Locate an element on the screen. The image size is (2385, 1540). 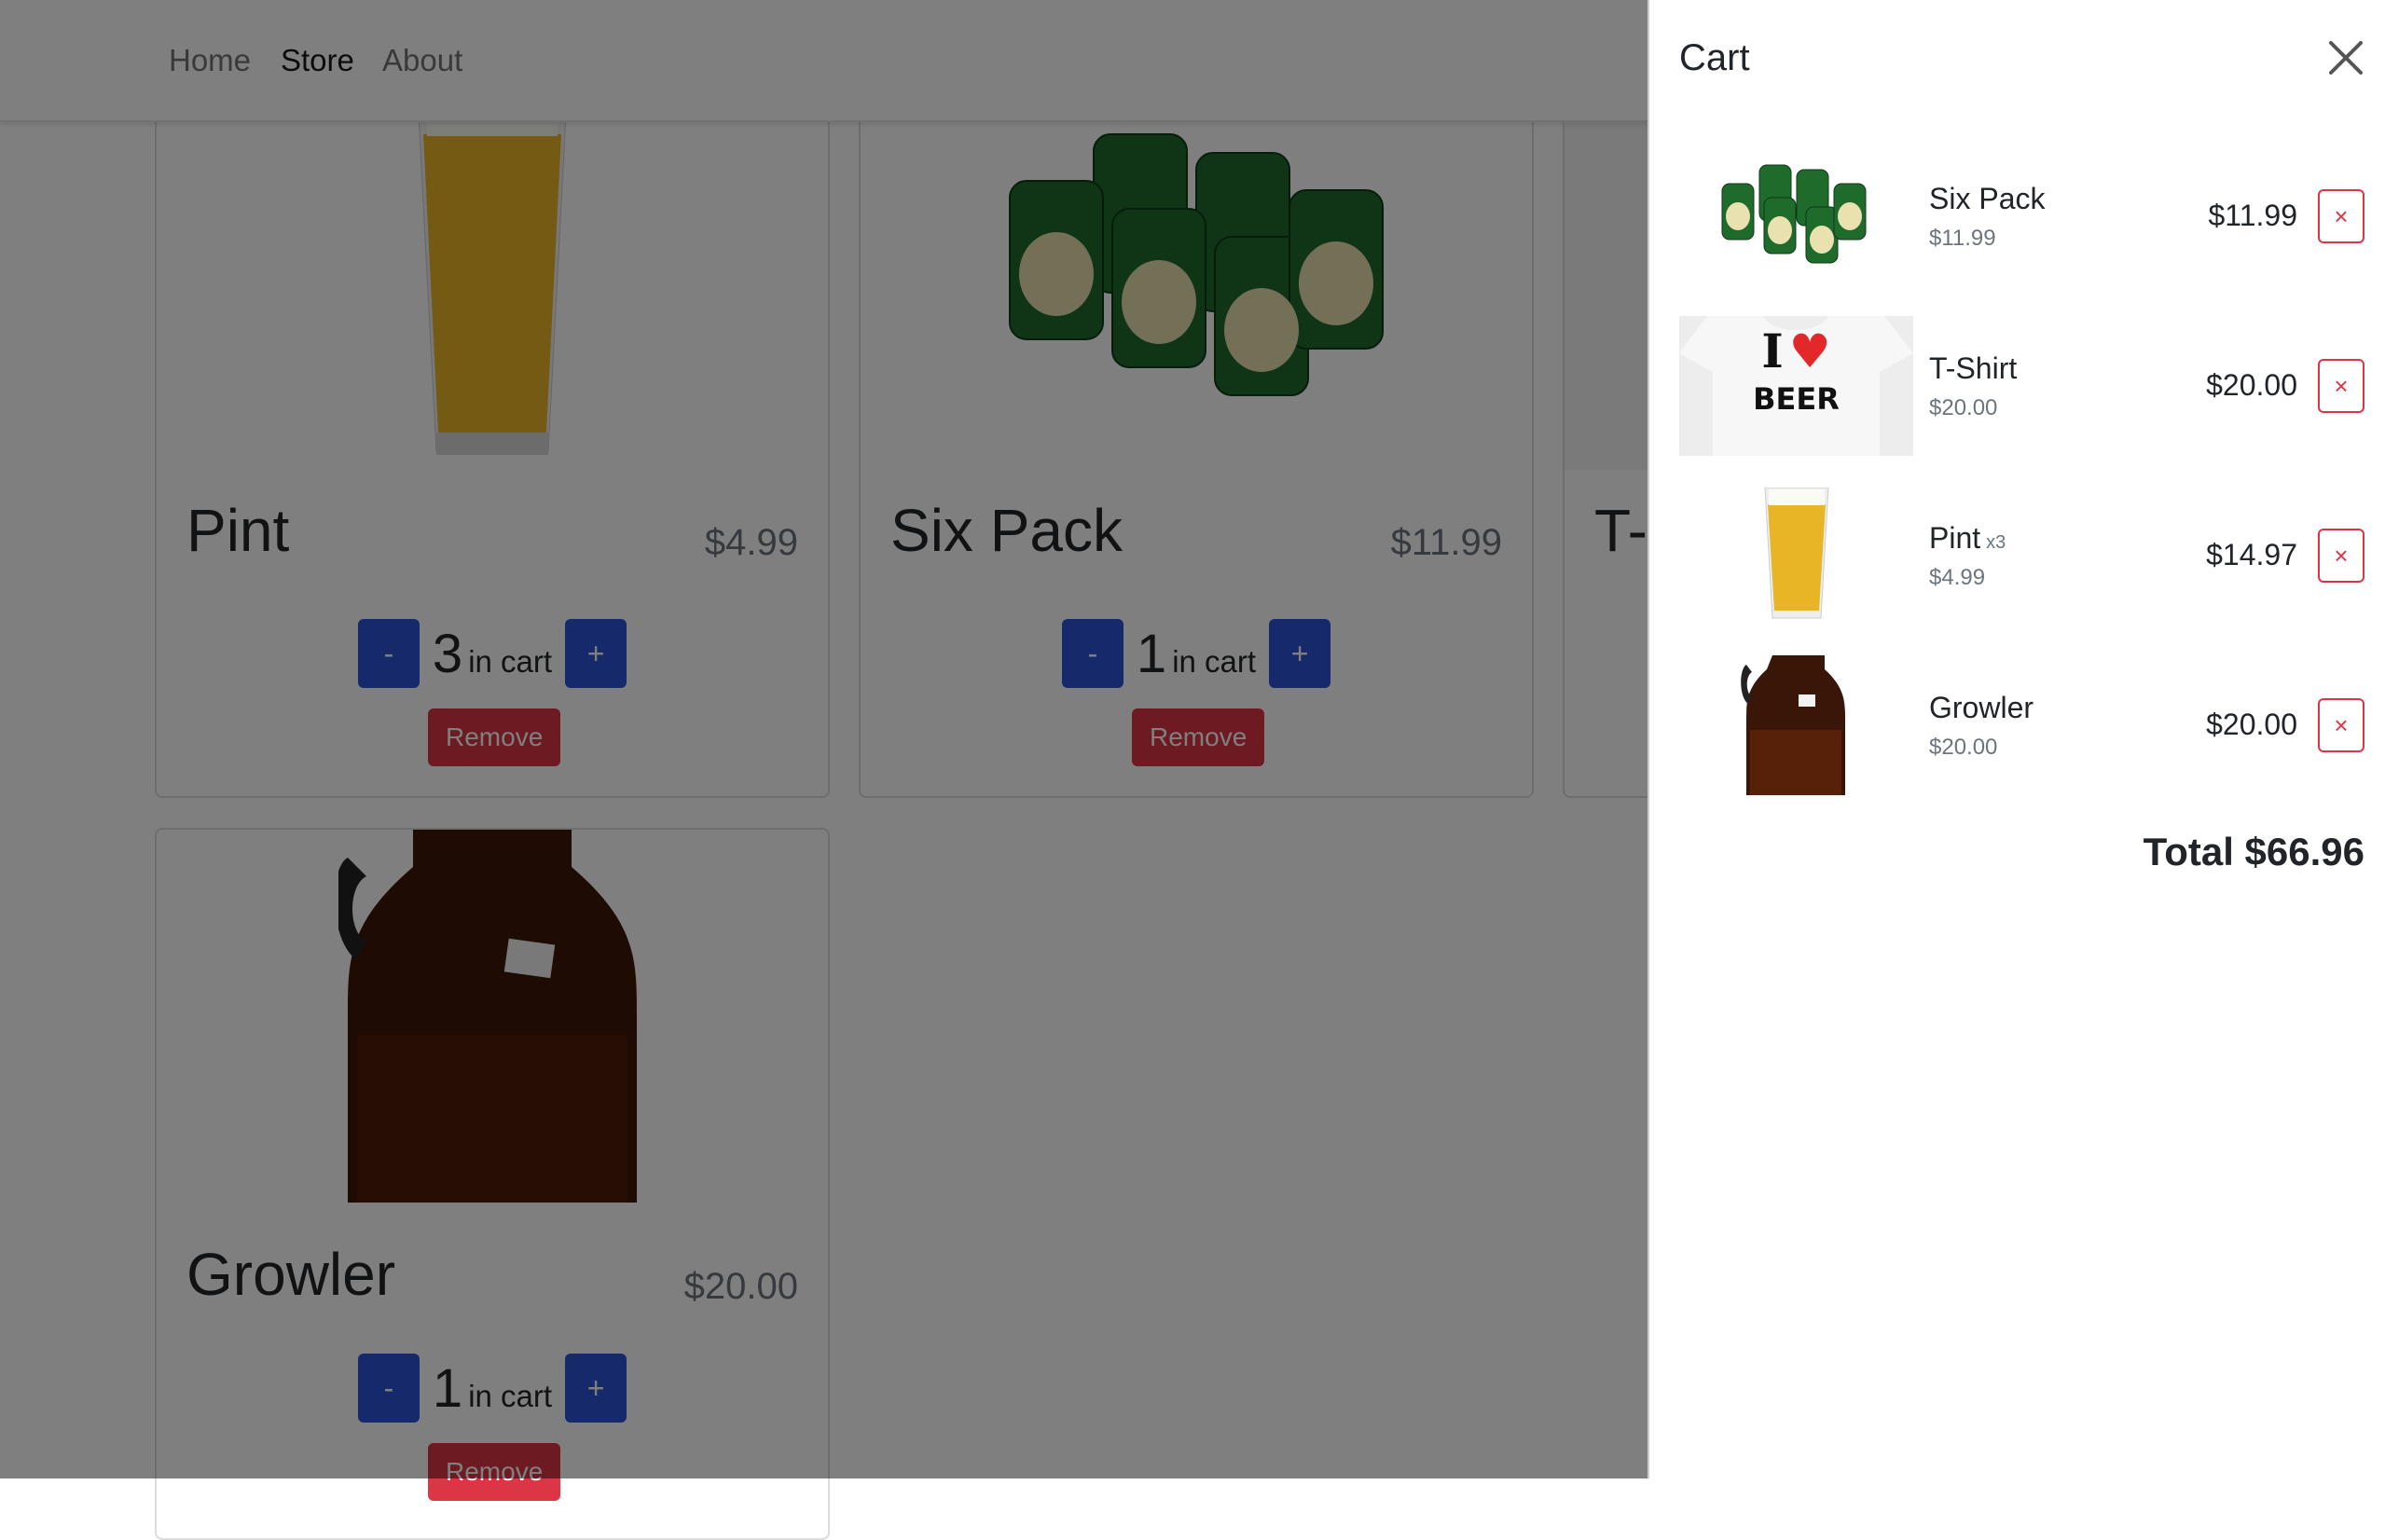
close-icon is located at coordinates (2345, 57).